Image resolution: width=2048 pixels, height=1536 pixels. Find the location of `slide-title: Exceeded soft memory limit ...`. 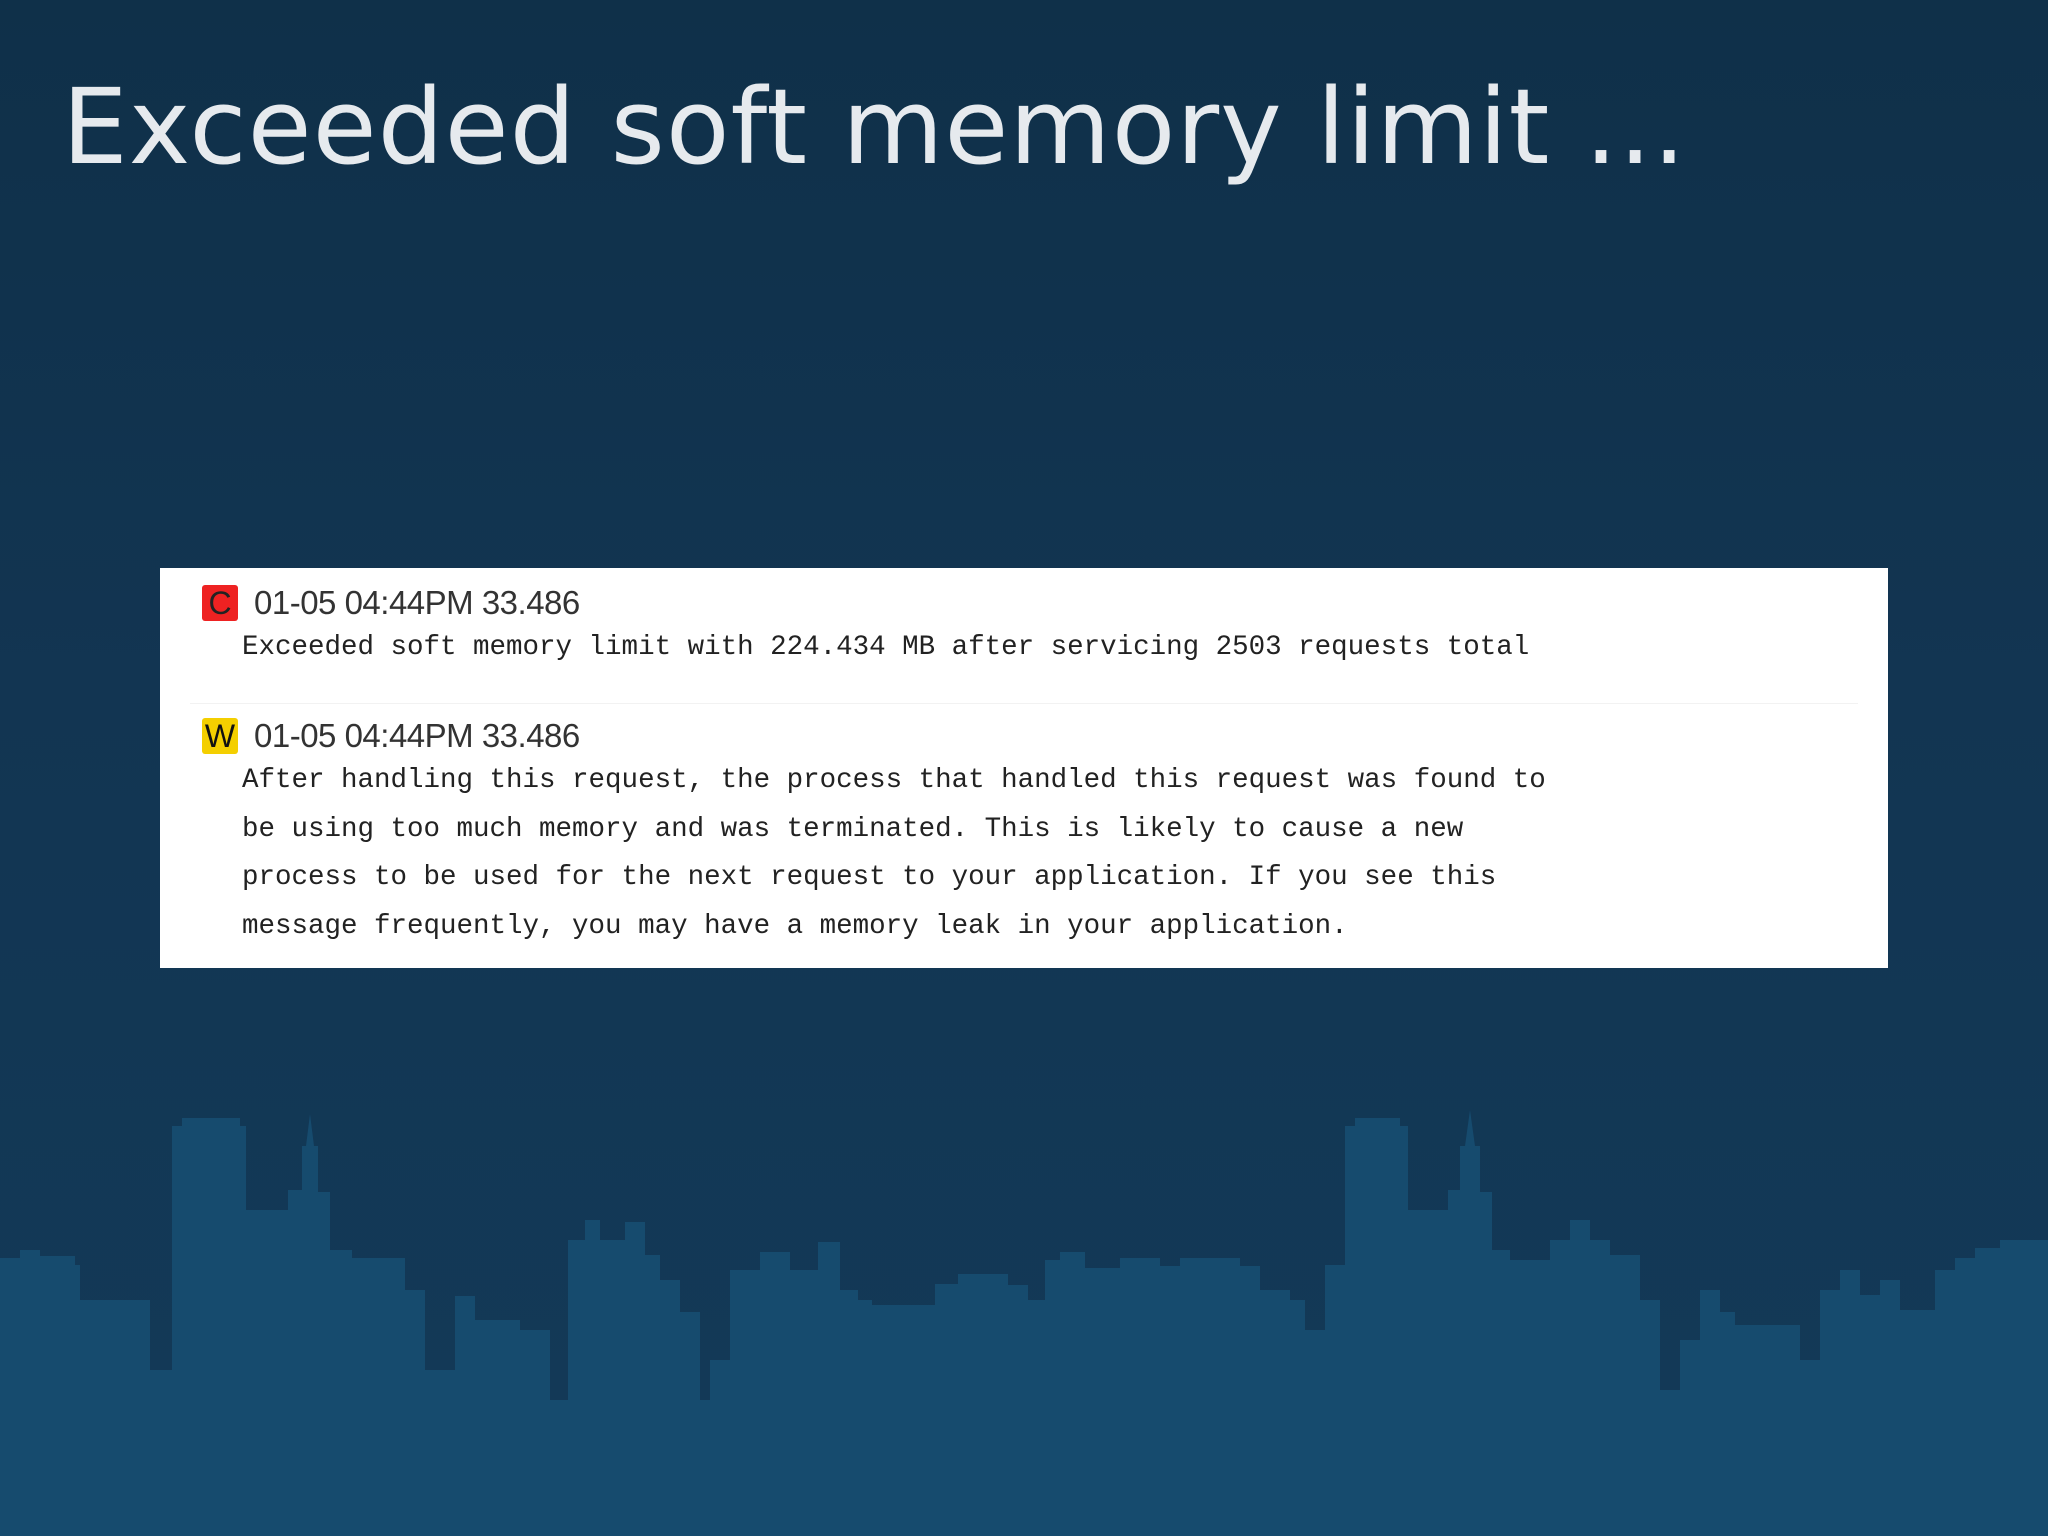

slide-title: Exceeded soft memory limit ... is located at coordinates (874, 127).